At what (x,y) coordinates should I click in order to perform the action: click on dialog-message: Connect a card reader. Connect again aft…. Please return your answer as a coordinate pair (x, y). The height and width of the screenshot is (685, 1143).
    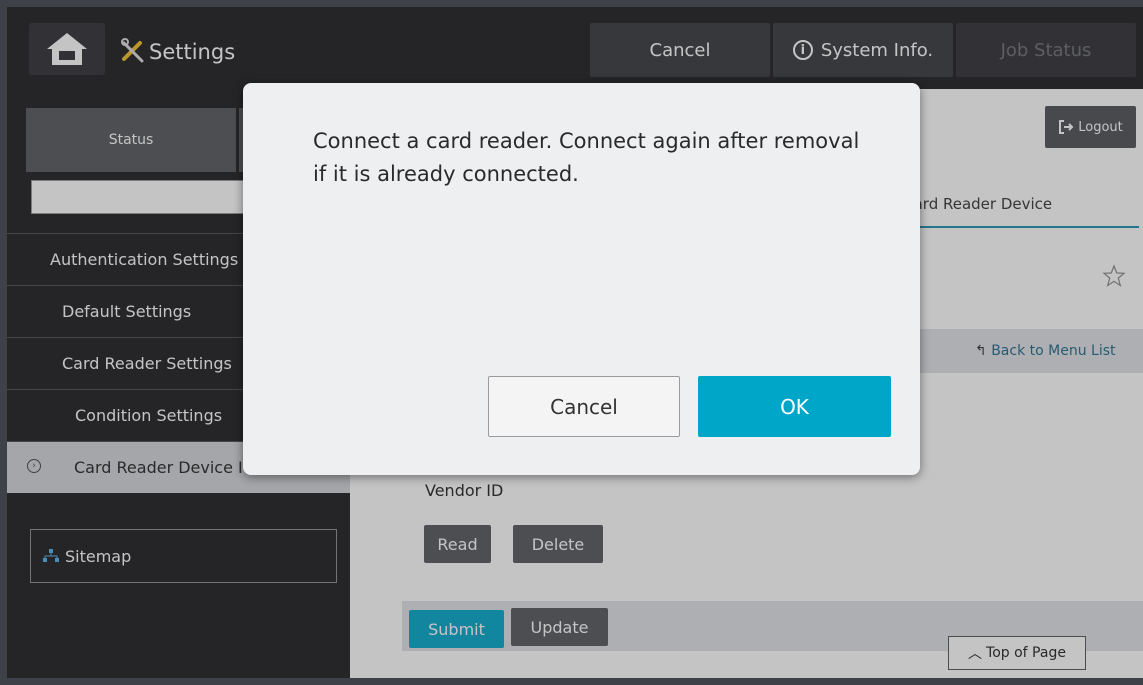
    Looking at the image, I should click on (586, 157).